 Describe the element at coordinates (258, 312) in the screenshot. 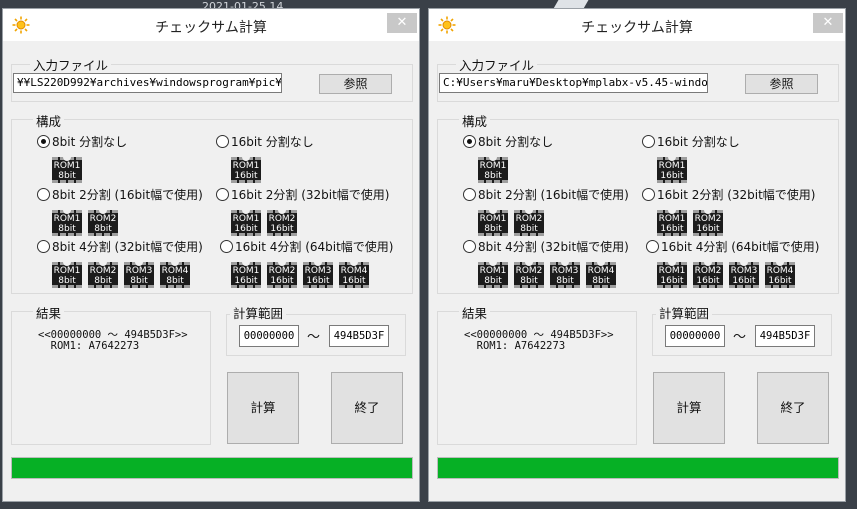

I see `calc-range-group-label: 計算範囲` at that location.